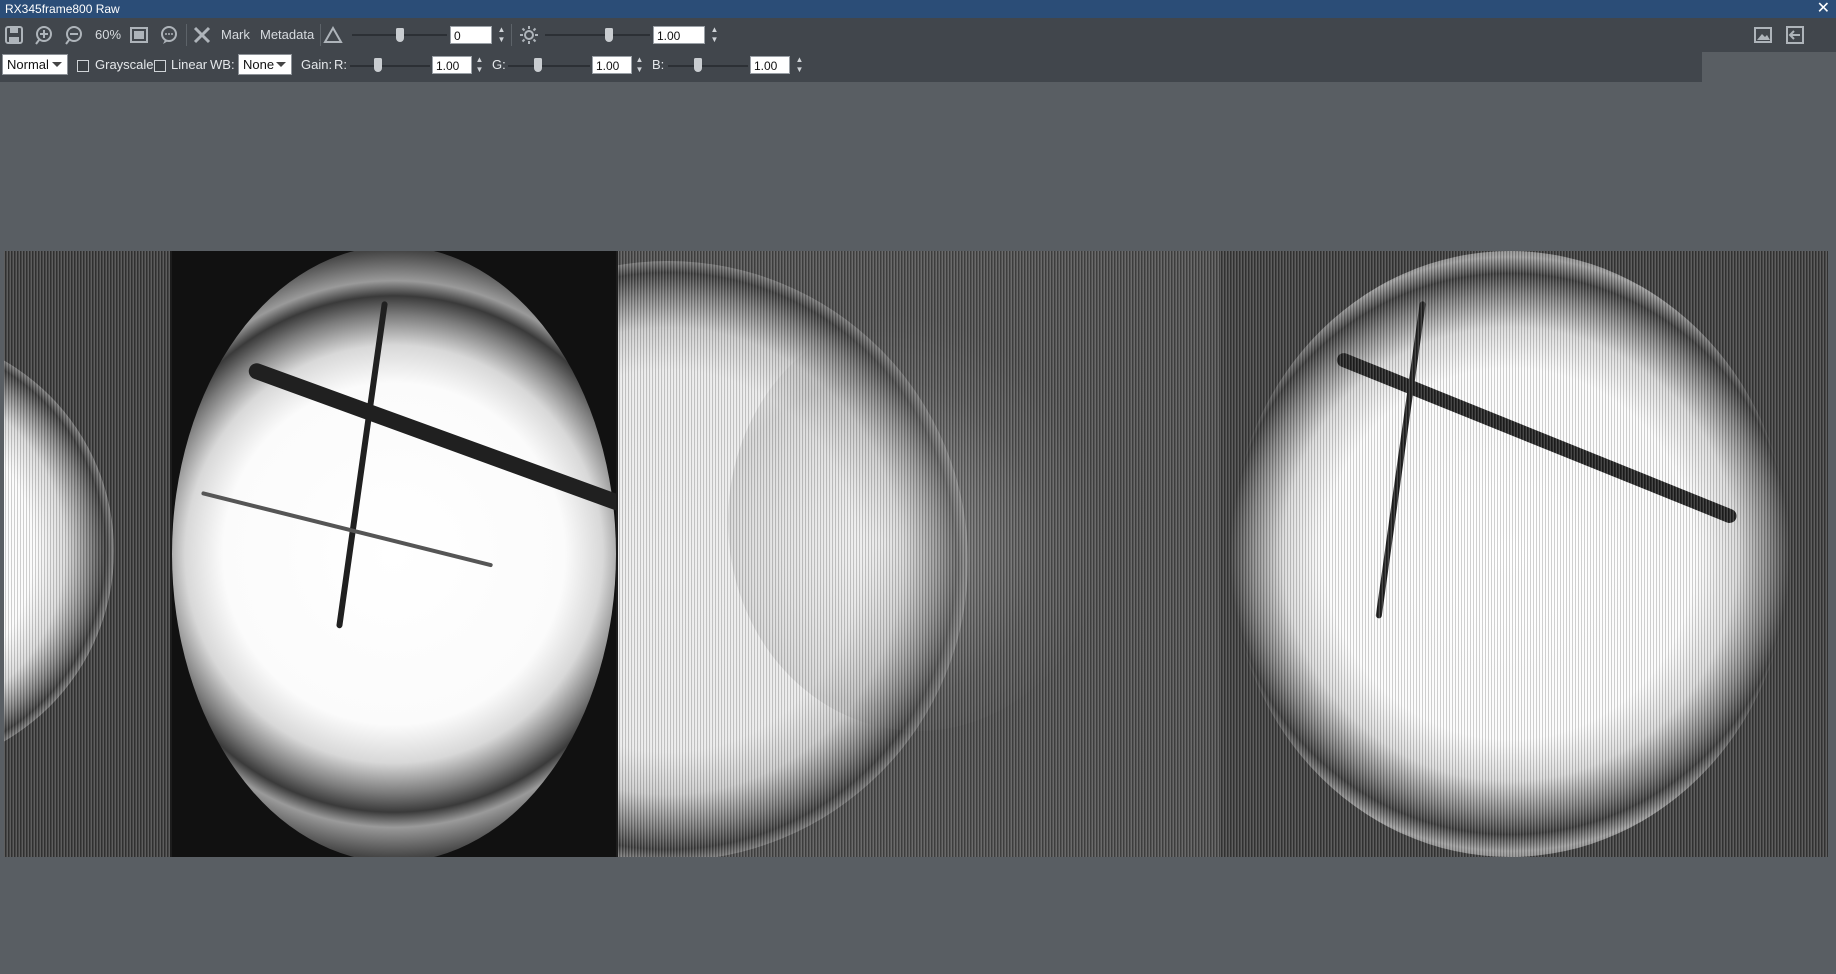  What do you see at coordinates (499, 64) in the screenshot?
I see `gain-g-label: G:` at bounding box center [499, 64].